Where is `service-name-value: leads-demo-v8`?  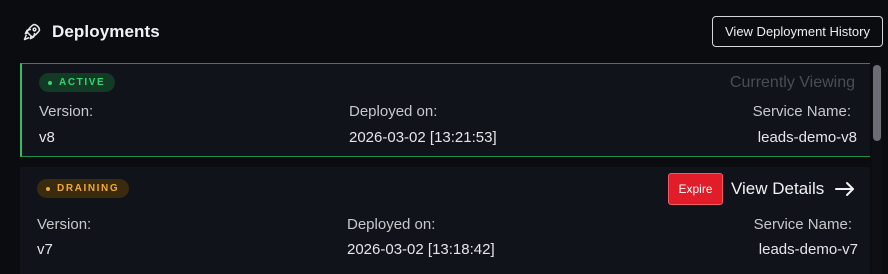
service-name-value: leads-demo-v8 is located at coordinates (807, 137).